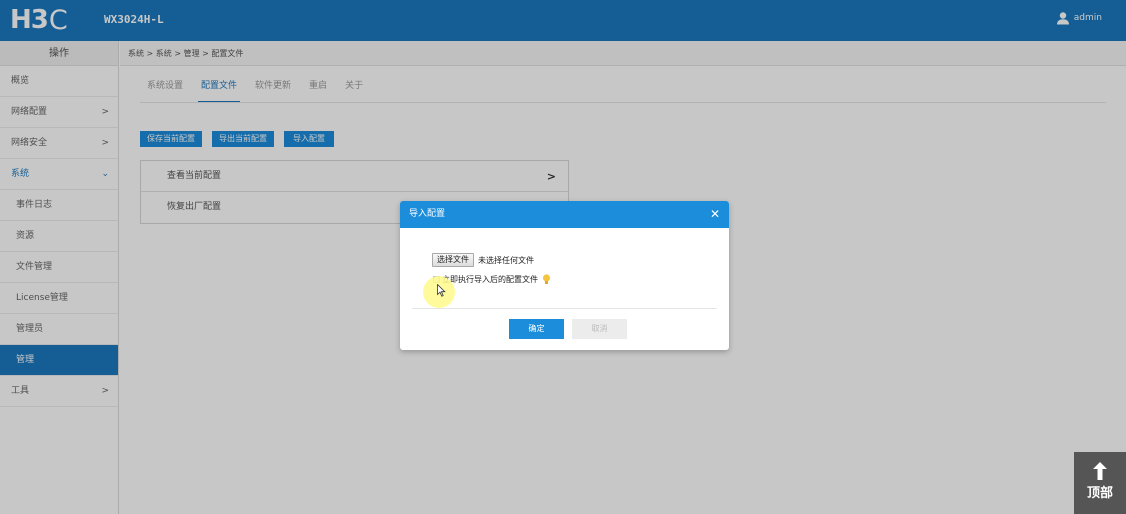 The image size is (1126, 514). I want to click on arrow-up-icon, so click(1100, 471).